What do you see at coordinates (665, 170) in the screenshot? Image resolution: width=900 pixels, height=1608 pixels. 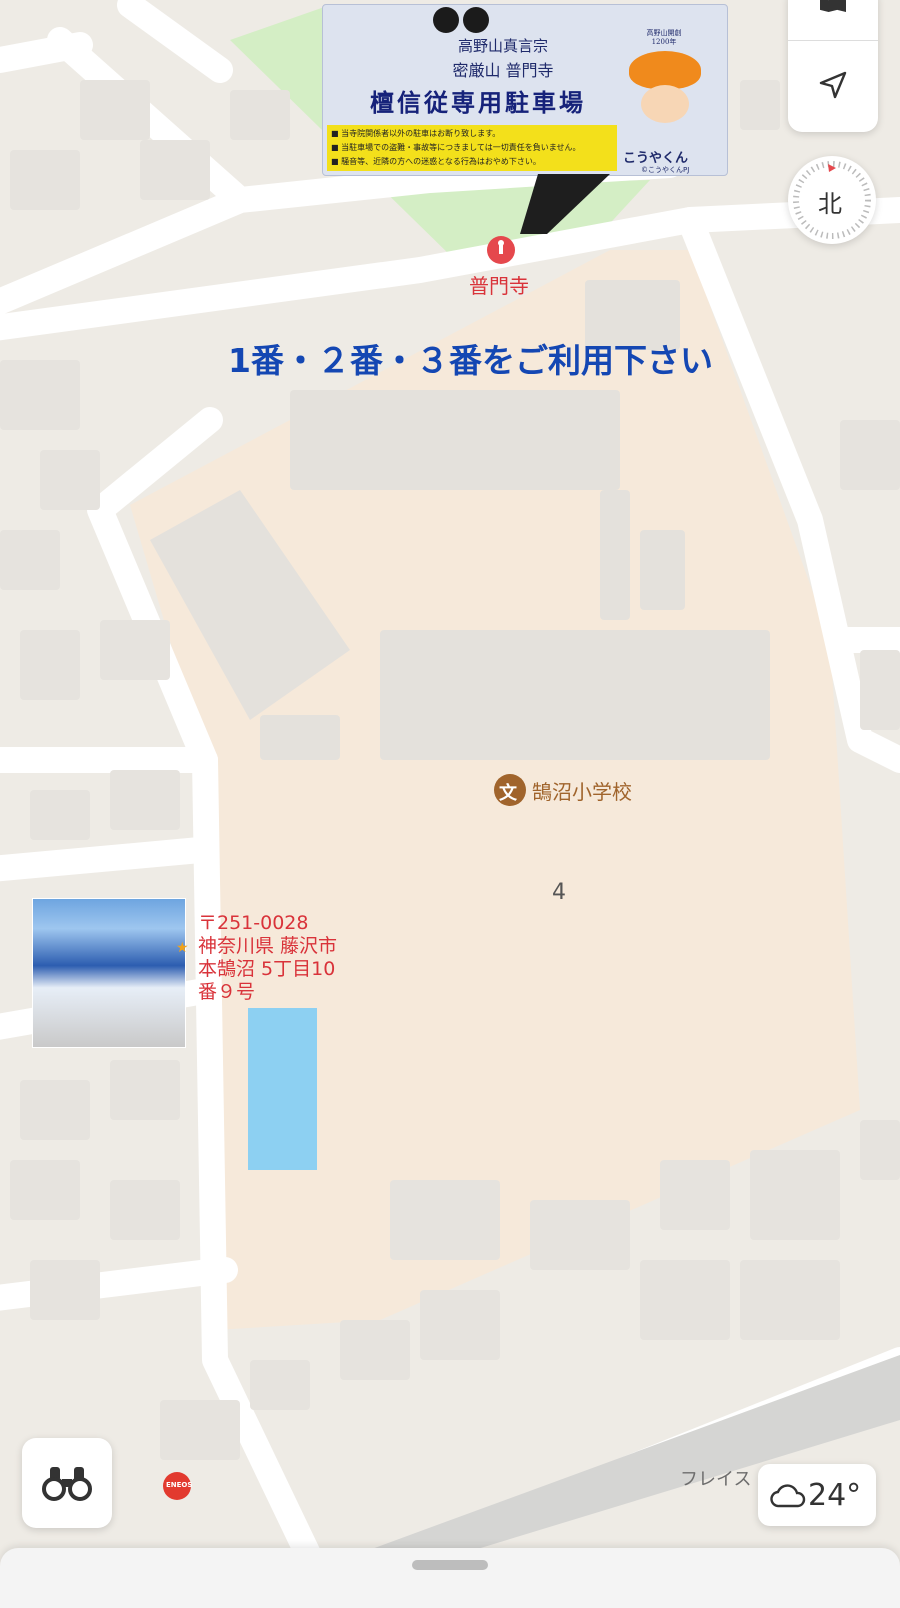 I see `mascot-credit: ©こうやくんPJ` at bounding box center [665, 170].